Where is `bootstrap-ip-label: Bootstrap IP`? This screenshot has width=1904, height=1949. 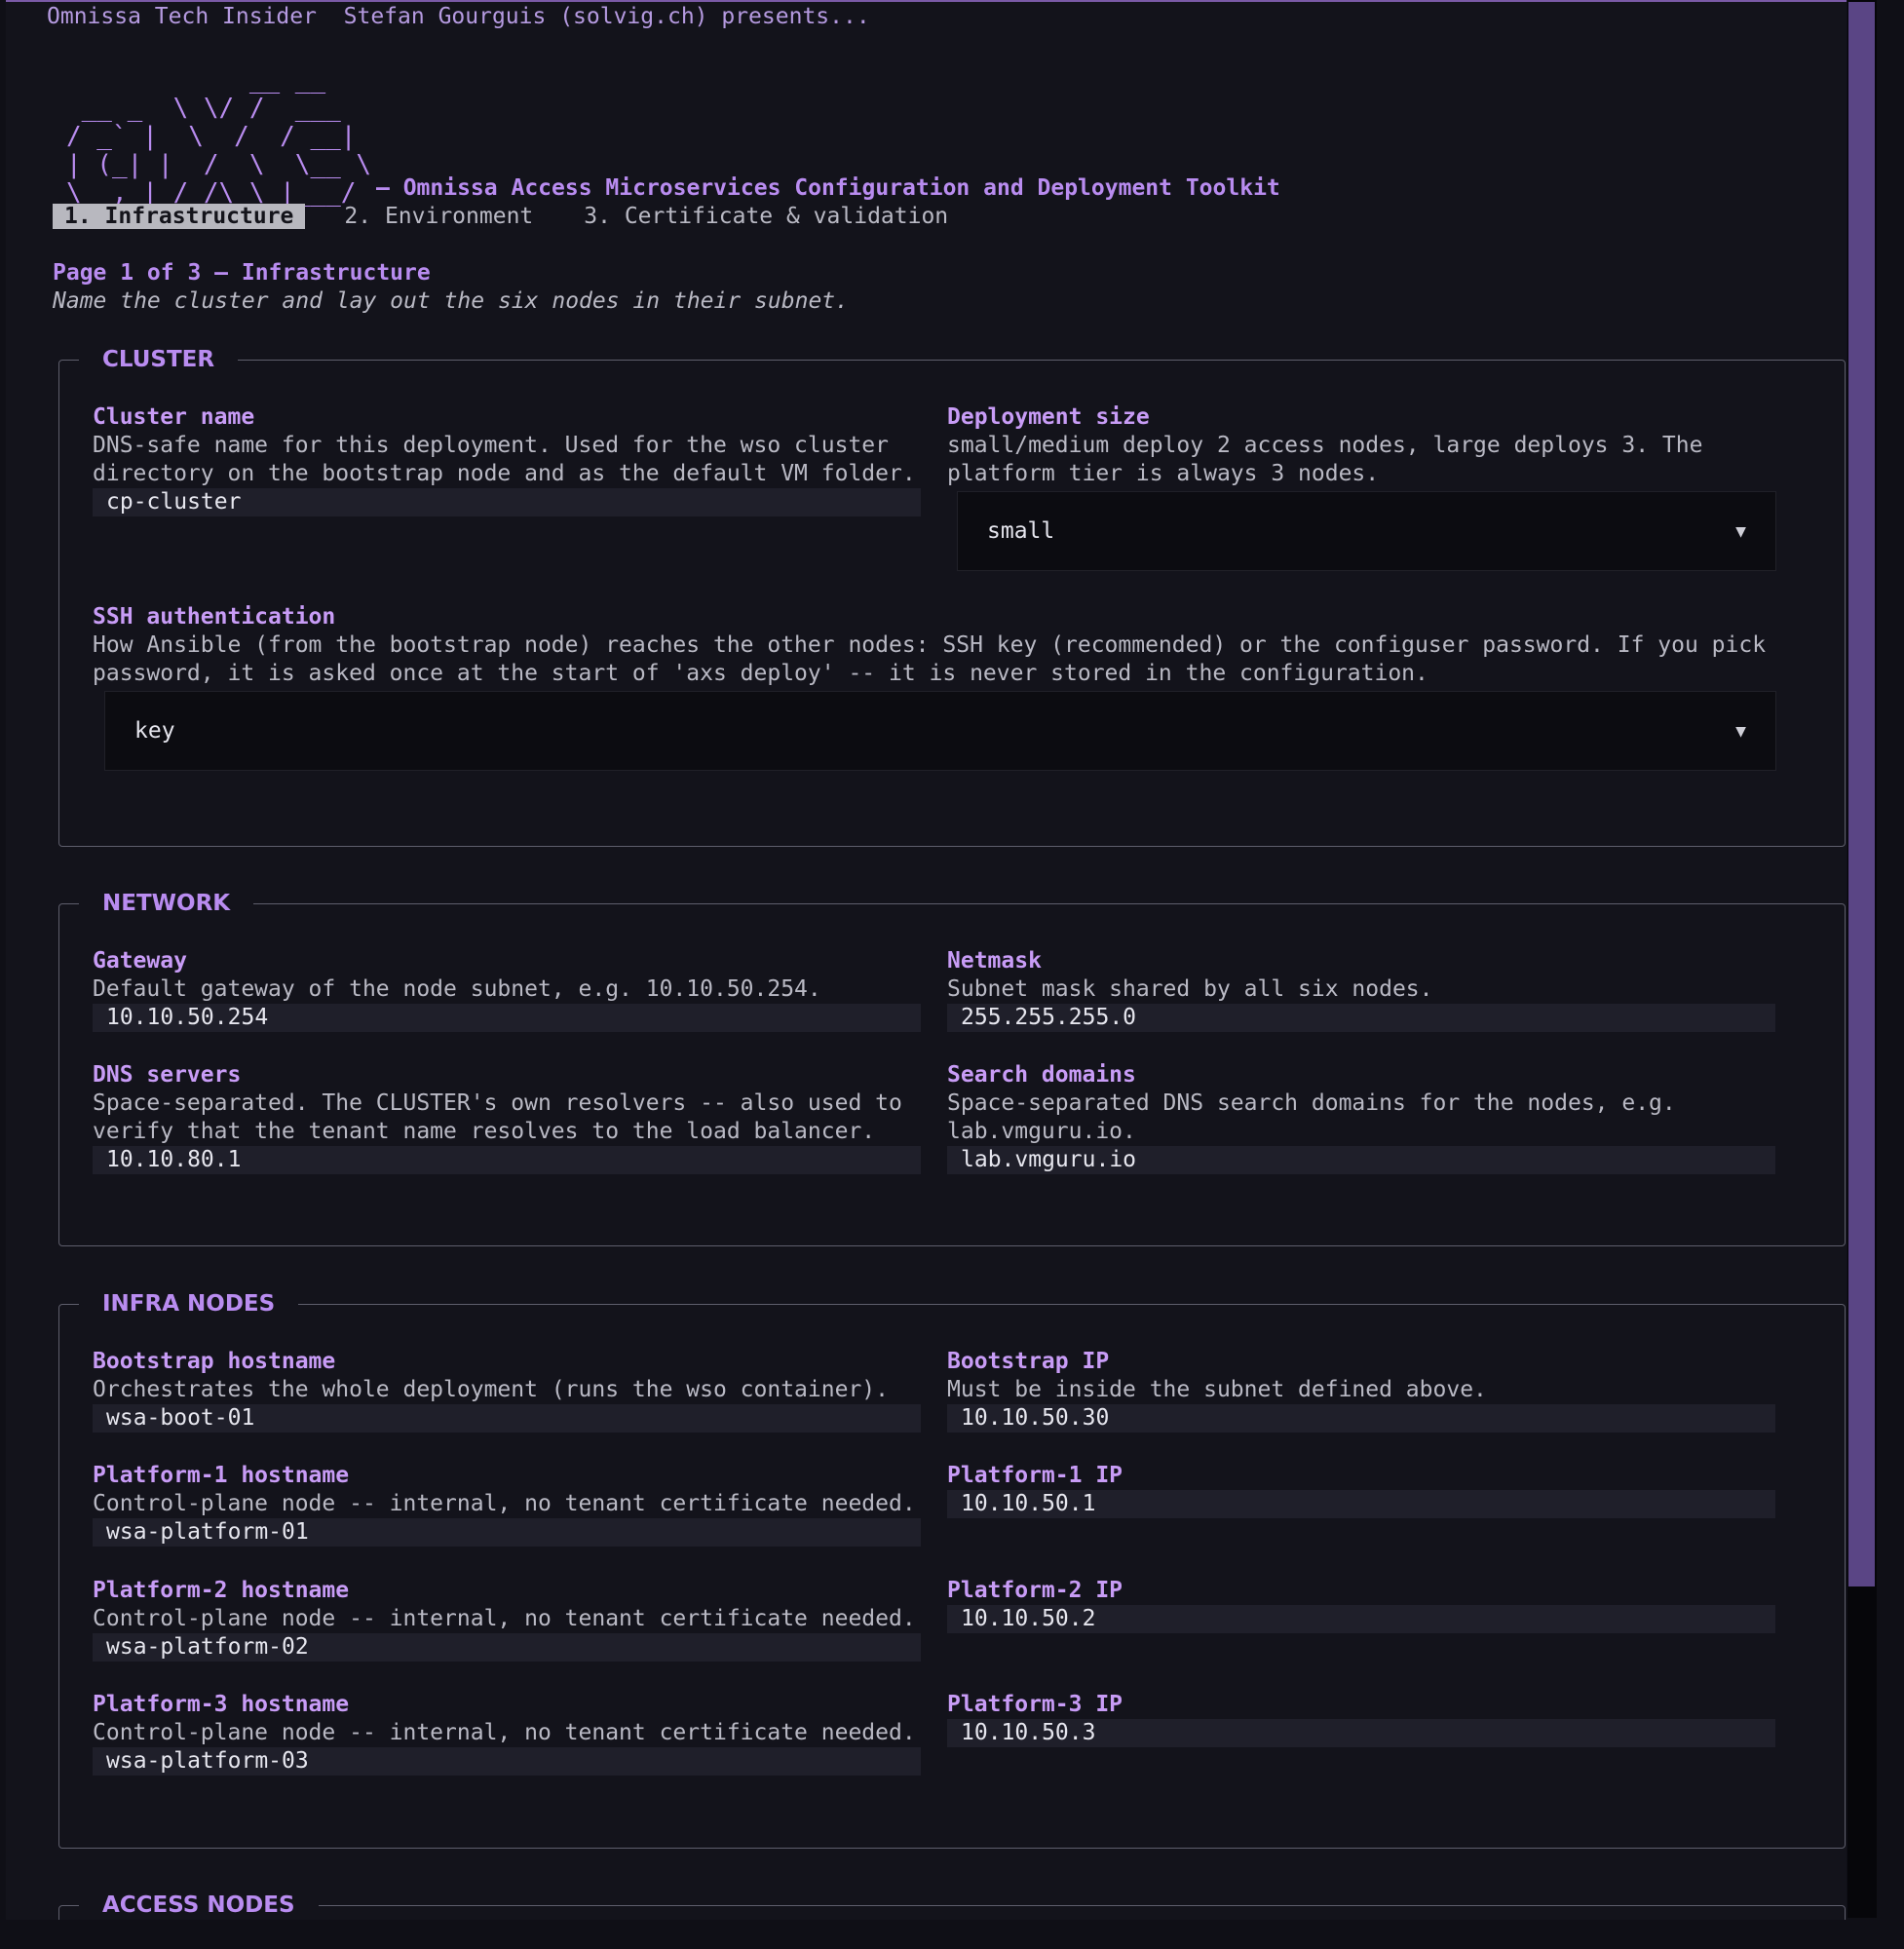 bootstrap-ip-label: Bootstrap IP is located at coordinates (1028, 1361).